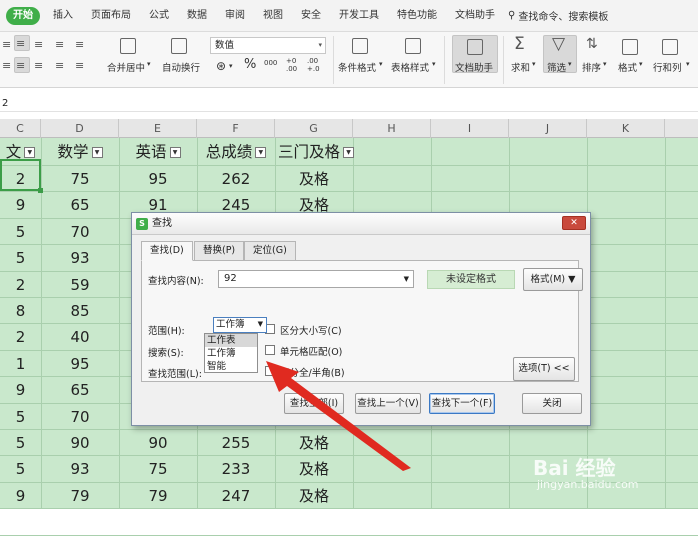  Describe the element at coordinates (231, 340) in the screenshot. I see `scope-option: 工作表` at that location.